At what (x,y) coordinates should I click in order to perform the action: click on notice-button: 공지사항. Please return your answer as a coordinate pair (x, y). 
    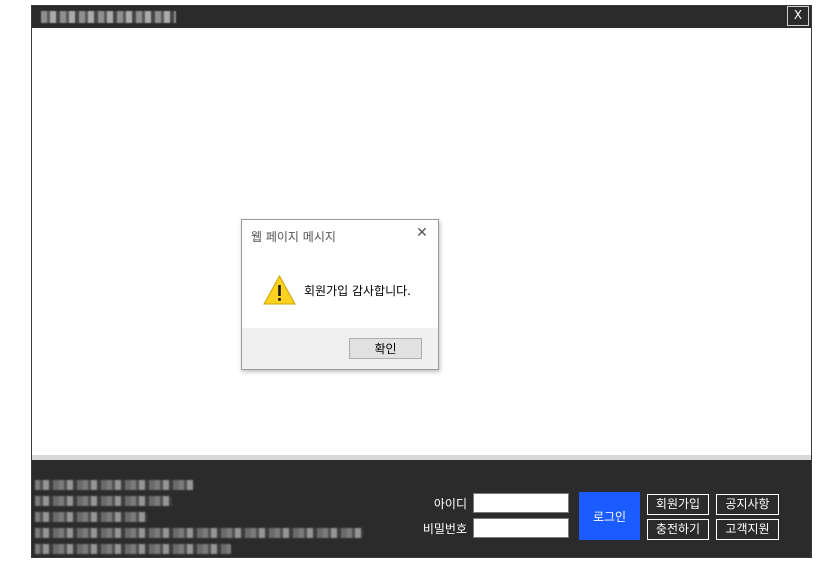
    Looking at the image, I should click on (747, 504).